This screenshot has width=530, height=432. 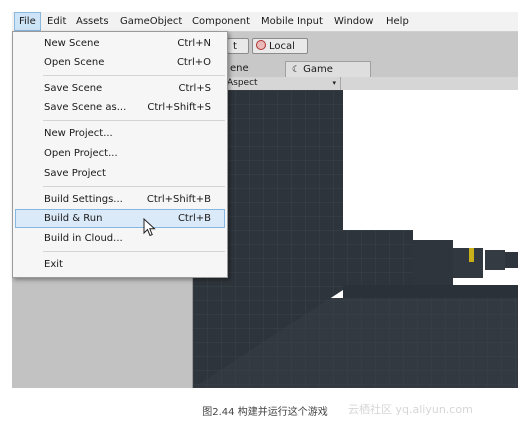 I want to click on menu-file: File, so click(x=27, y=21).